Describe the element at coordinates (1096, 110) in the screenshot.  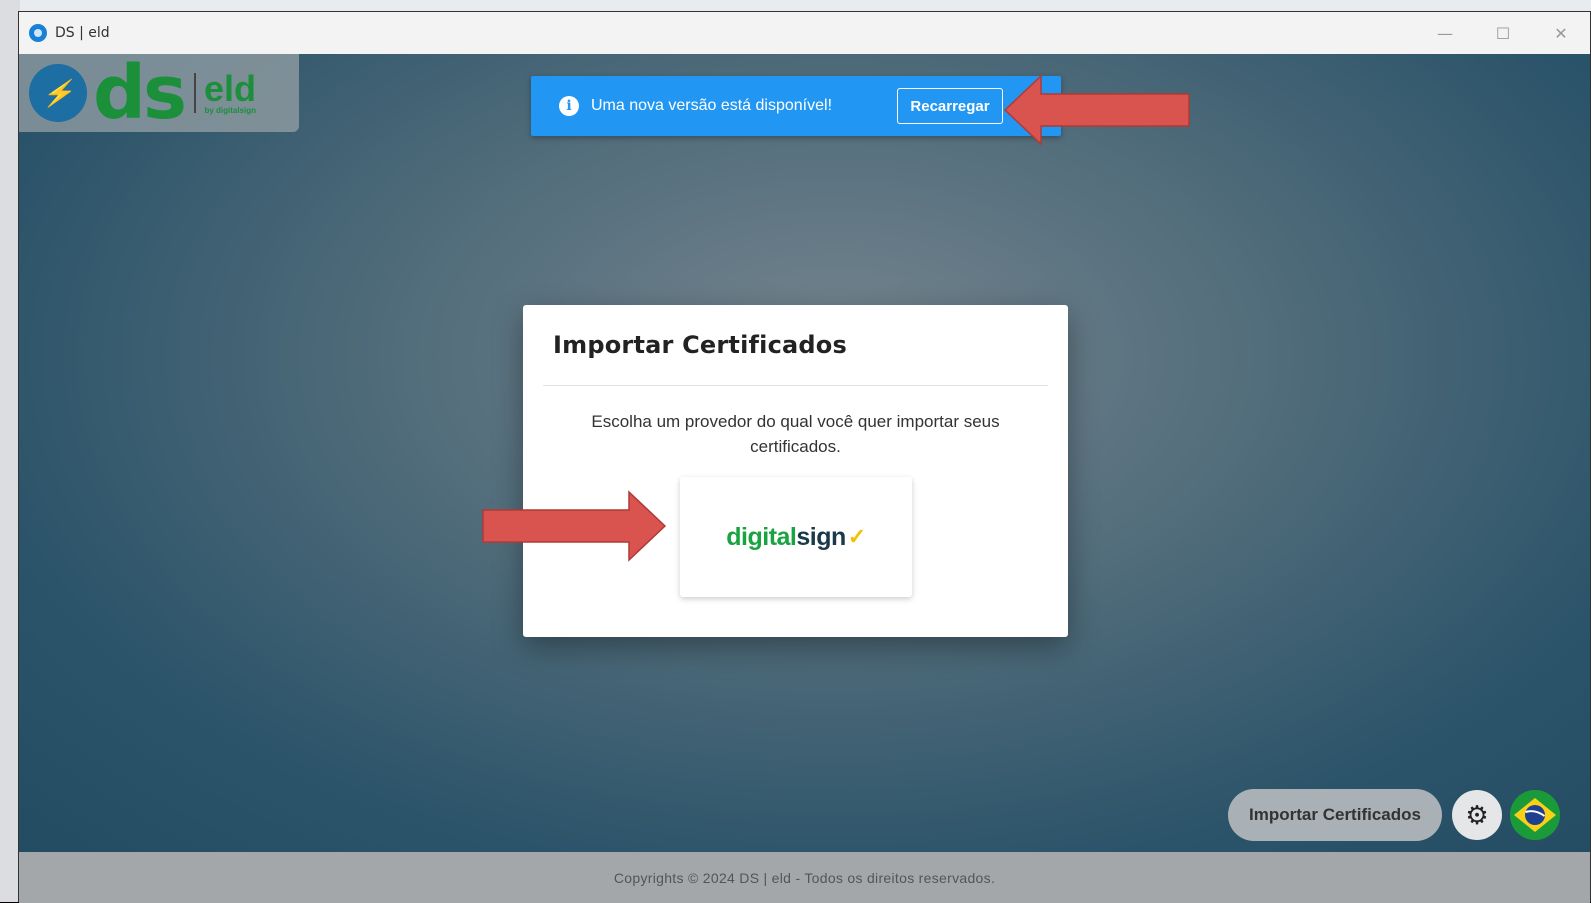
I see `annotation-arrow-right-icon` at that location.